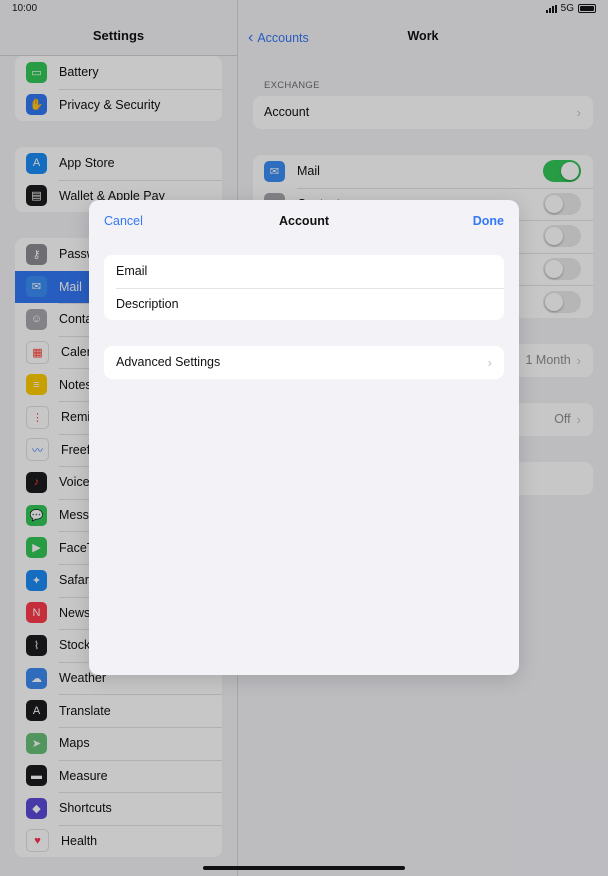 The width and height of the screenshot is (608, 876). I want to click on description-row: Description, so click(304, 304).